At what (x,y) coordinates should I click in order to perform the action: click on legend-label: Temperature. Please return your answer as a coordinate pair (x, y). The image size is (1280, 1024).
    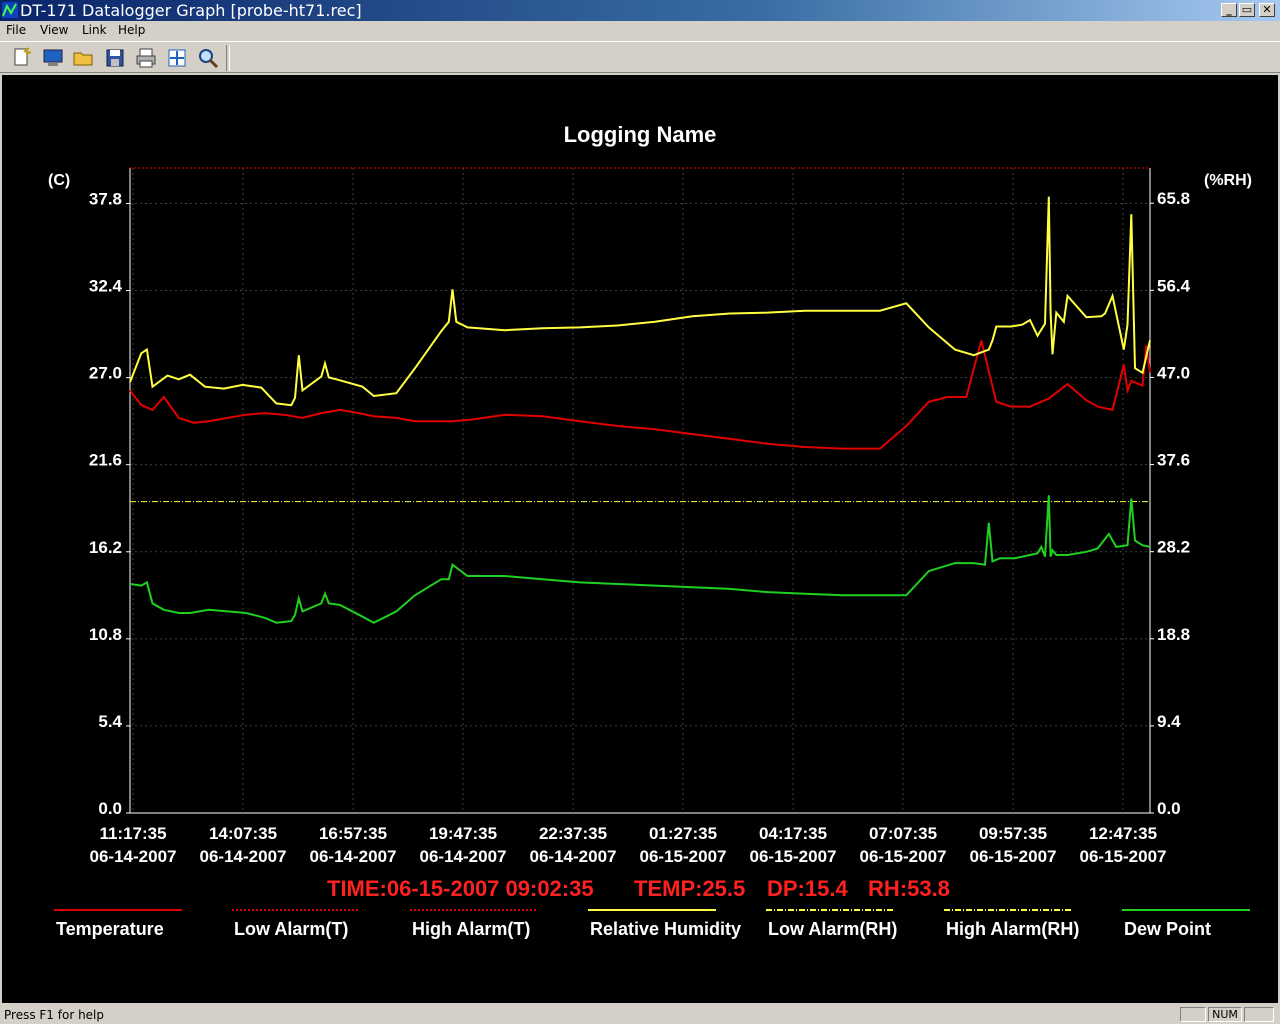
    Looking at the image, I should click on (110, 929).